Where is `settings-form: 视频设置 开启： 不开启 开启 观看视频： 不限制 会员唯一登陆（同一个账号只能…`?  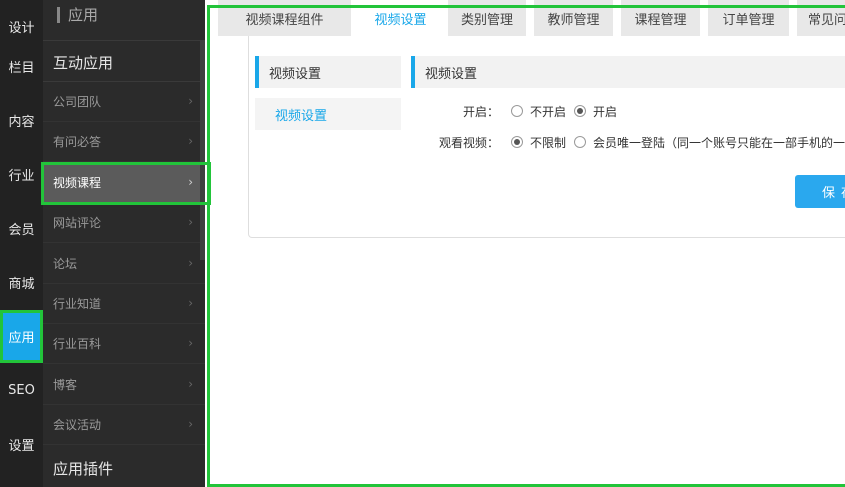
settings-form: 视频设置 开启： 不开启 开启 观看视频： 不限制 会员唯一登陆（同一个账号只能… is located at coordinates (628, 103).